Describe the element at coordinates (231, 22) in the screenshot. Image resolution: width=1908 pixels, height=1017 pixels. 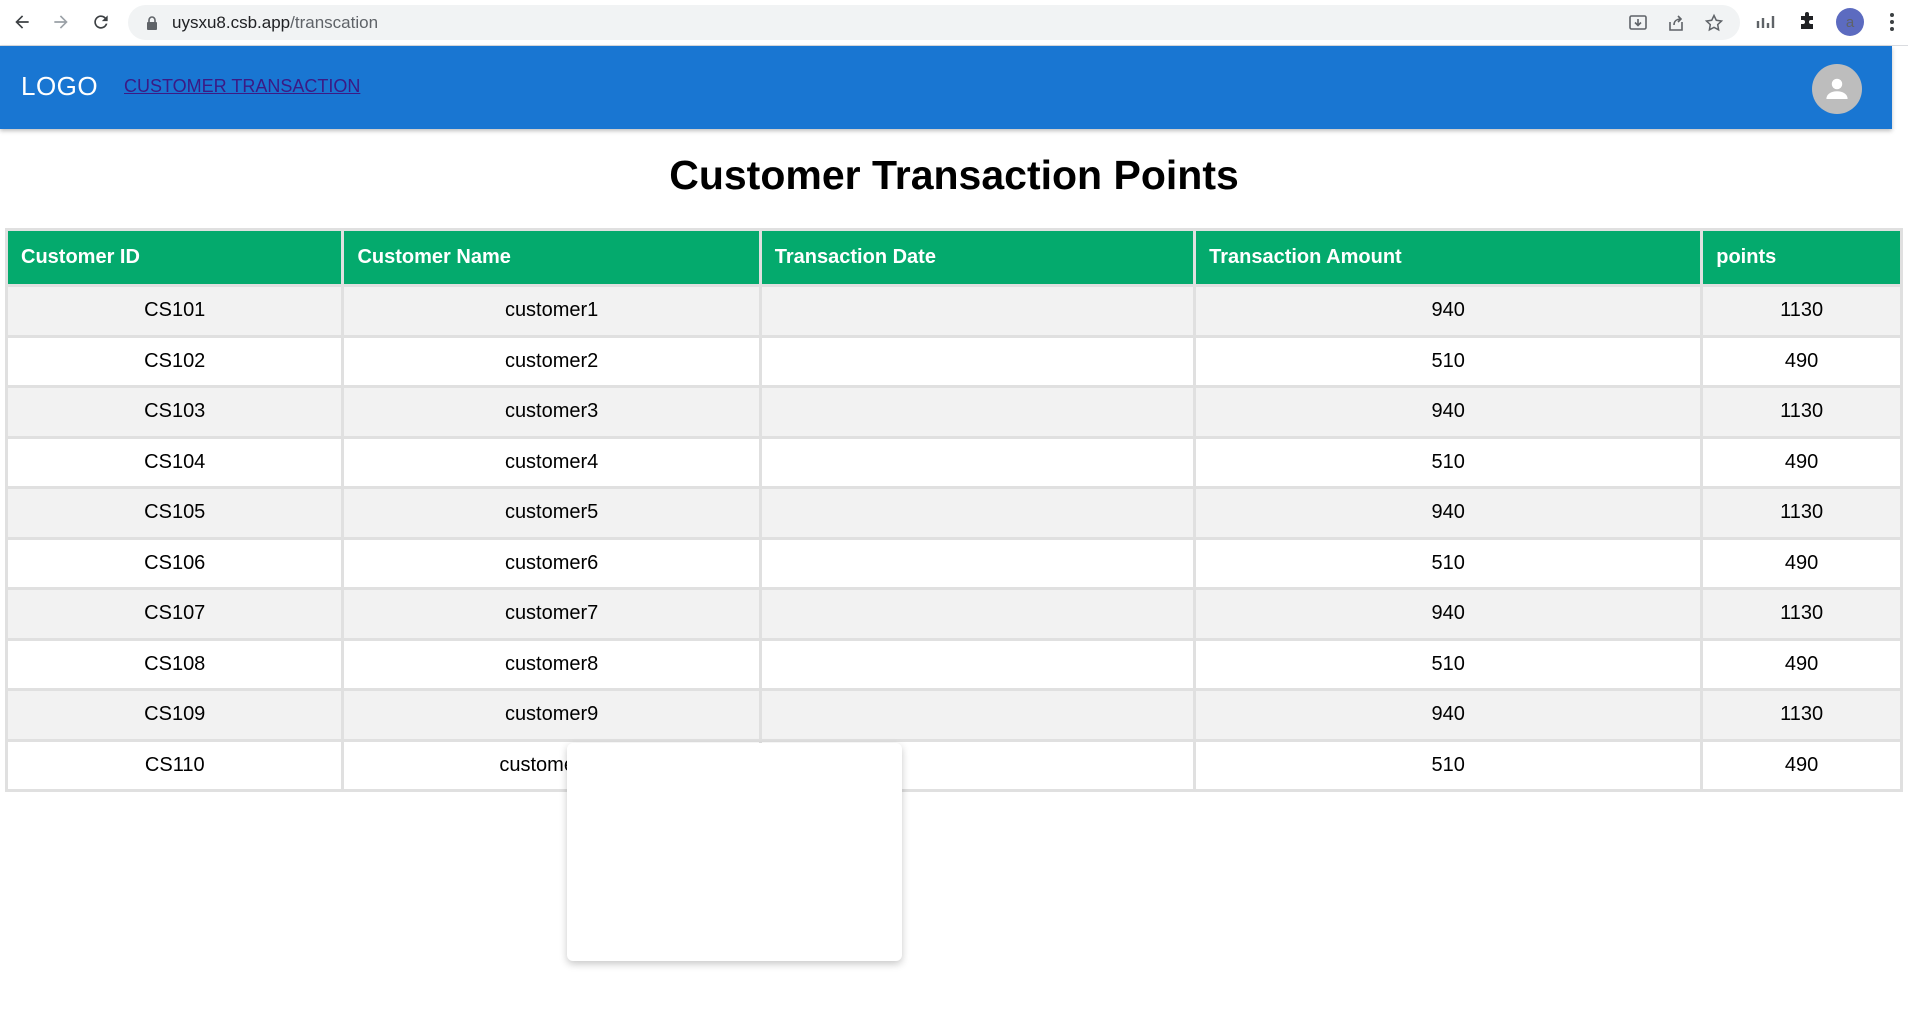
I see `url-host: uysxu8.csb.app` at that location.